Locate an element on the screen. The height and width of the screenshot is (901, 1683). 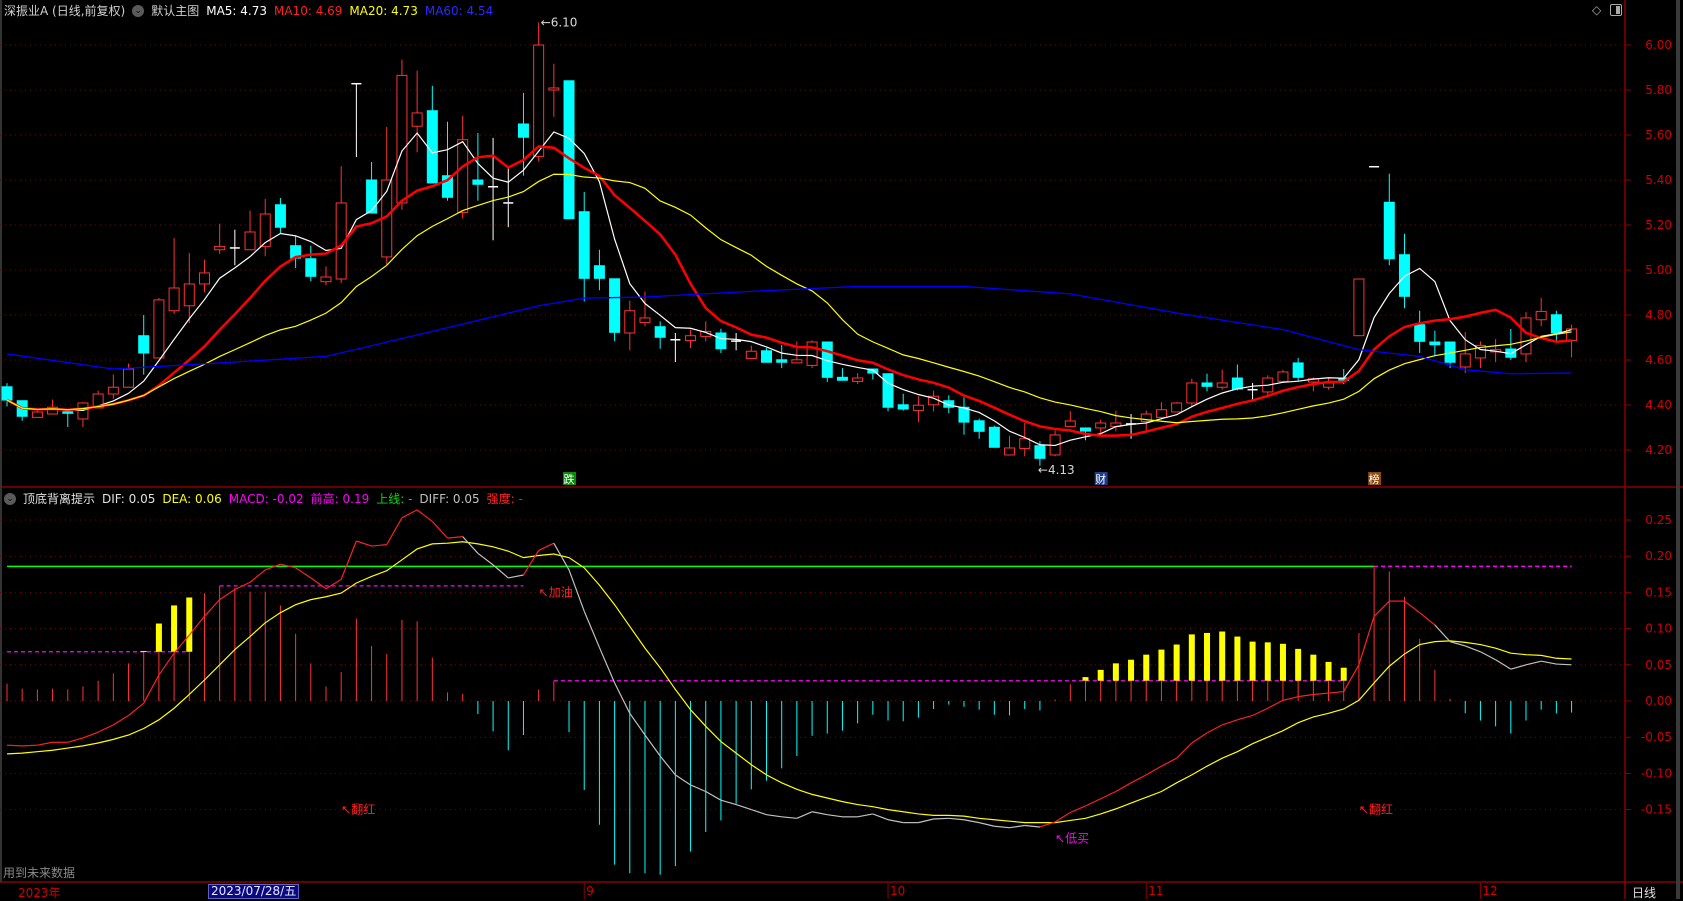
macd-axis-label: 0.05 is located at coordinates (1658, 665).